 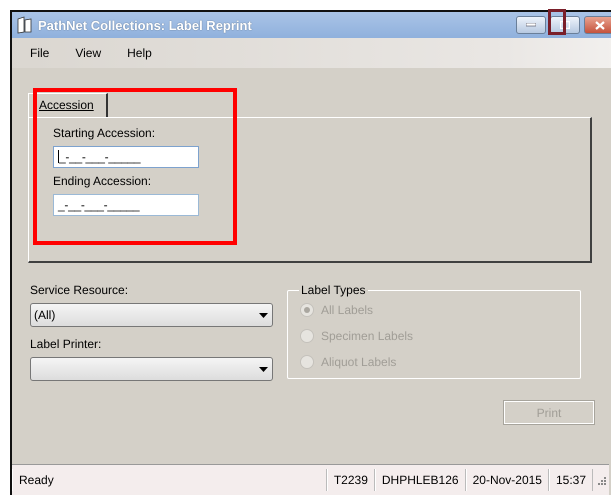 What do you see at coordinates (350, 480) in the screenshot?
I see `status-panel: T2239` at bounding box center [350, 480].